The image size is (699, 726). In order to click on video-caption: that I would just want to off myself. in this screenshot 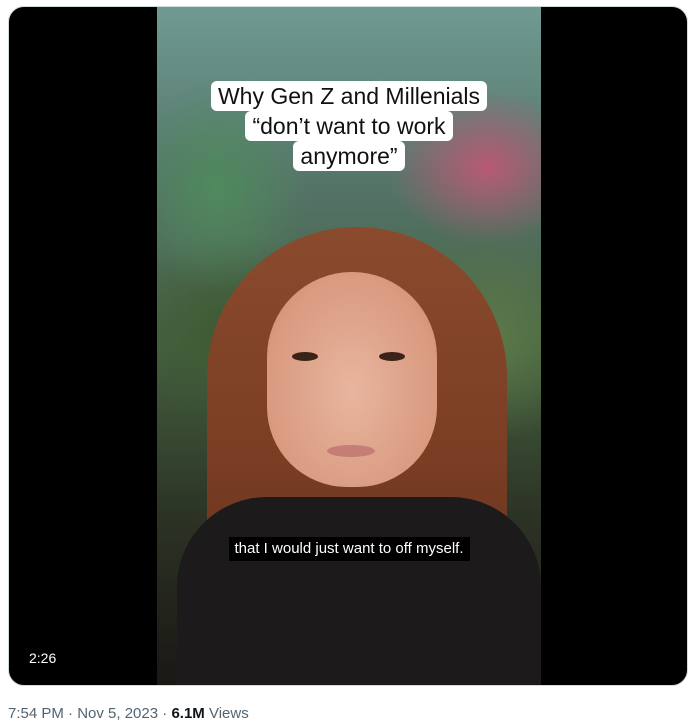, I will do `click(349, 549)`.